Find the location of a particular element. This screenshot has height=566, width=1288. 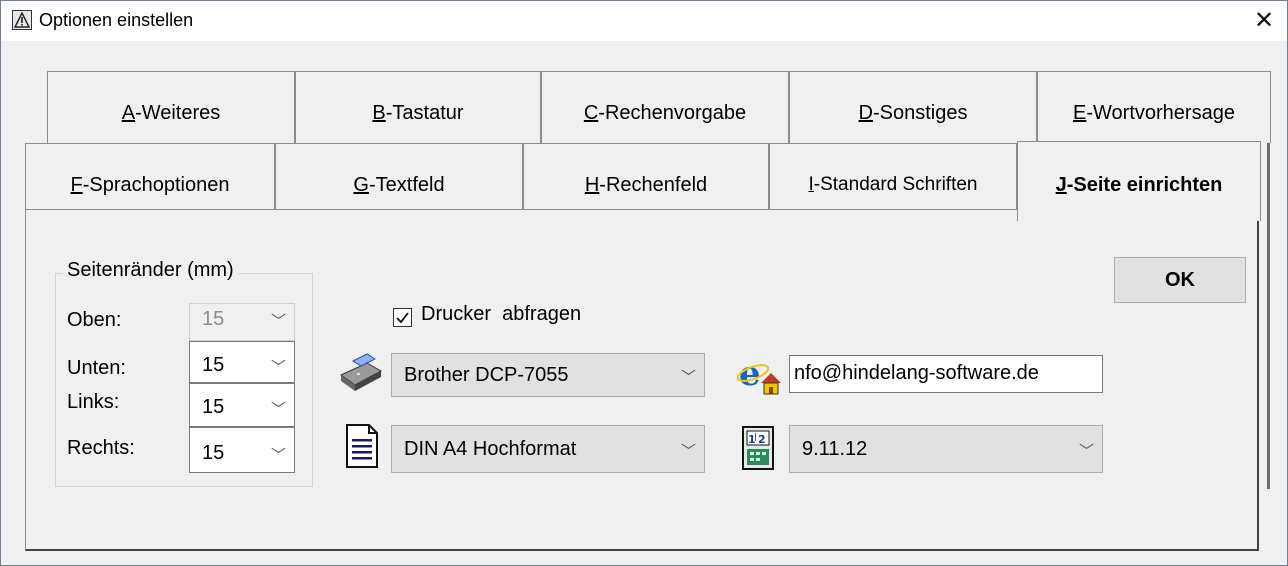

margin-left-label: Links: is located at coordinates (93, 402).